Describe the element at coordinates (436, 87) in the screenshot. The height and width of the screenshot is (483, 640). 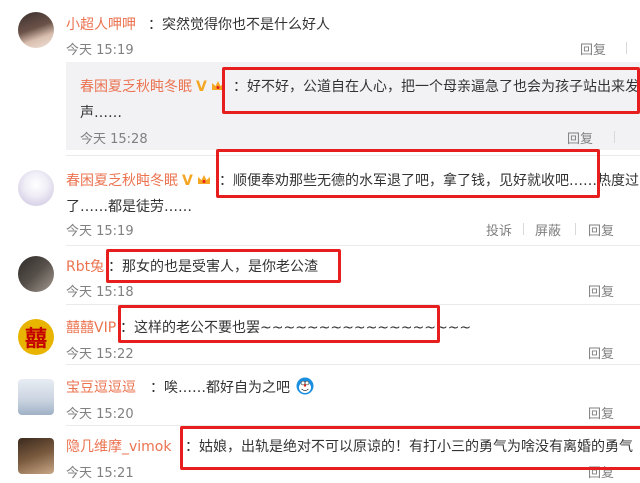
I see `comment-text: ：好不好，公道自在人心，把一个母亲逼急了也会为孩子站出来发` at that location.